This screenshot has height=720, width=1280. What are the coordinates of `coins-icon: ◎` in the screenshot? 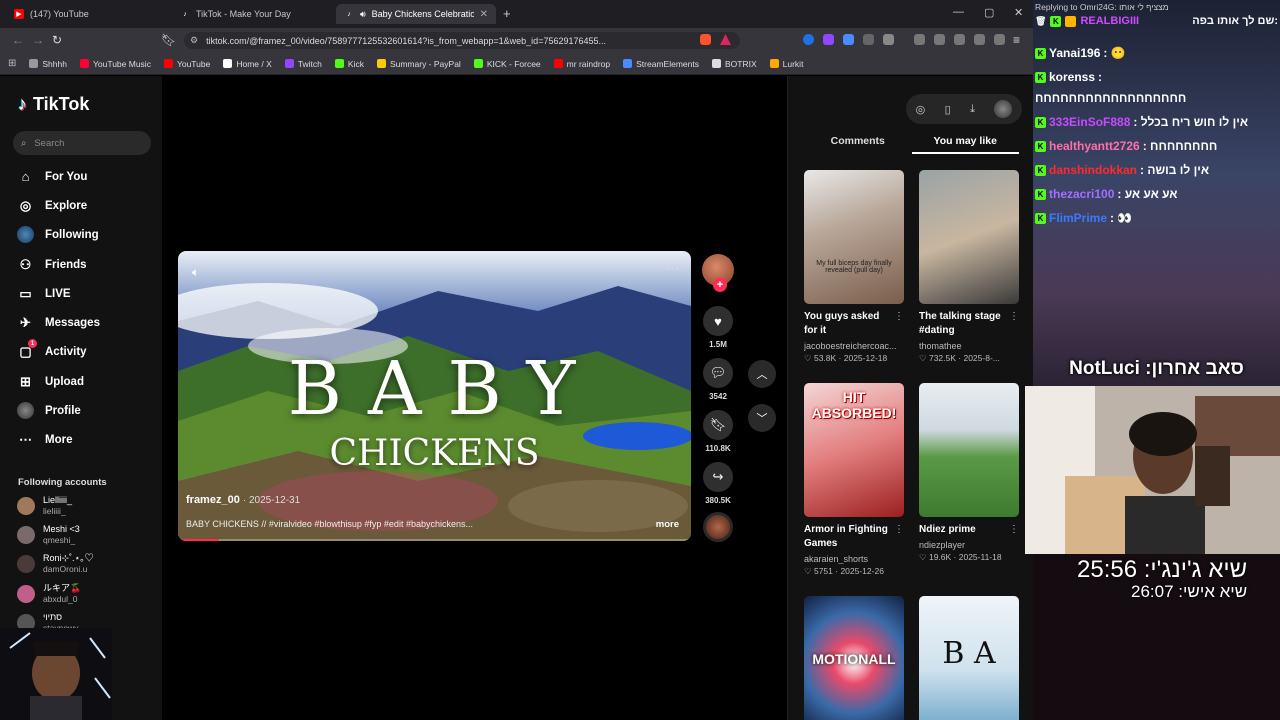 It's located at (921, 109).